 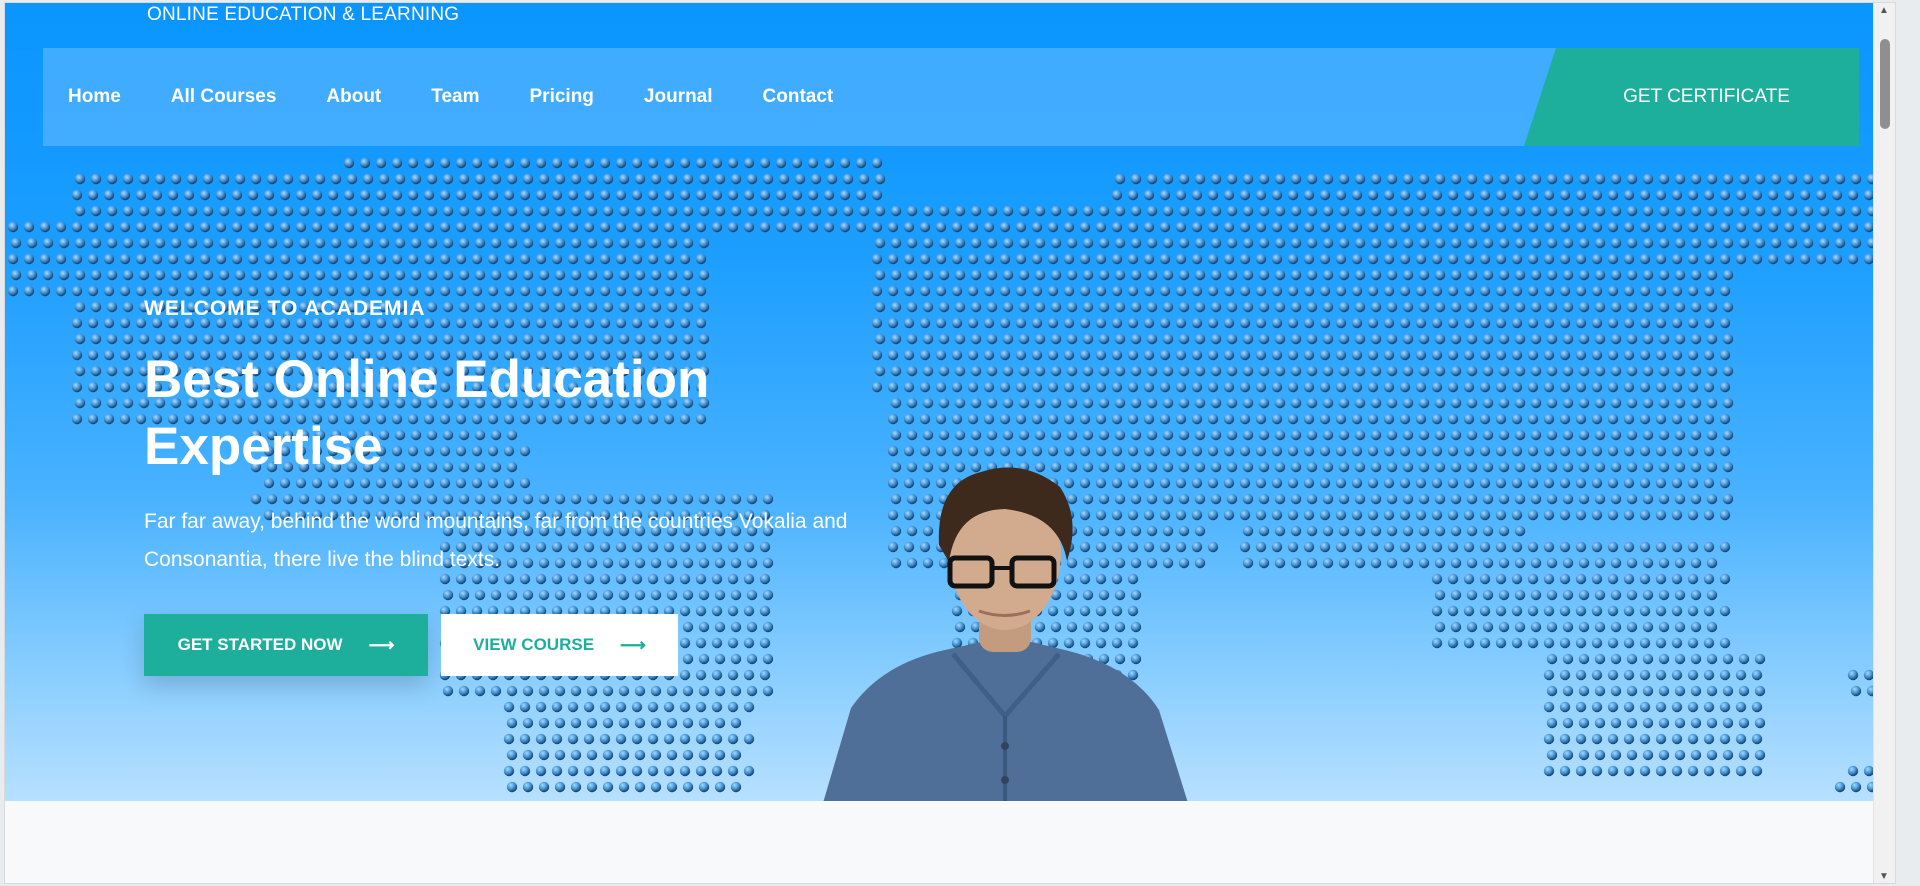 What do you see at coordinates (1884, 11) in the screenshot?
I see `scroll-up-arrow-icon: ▲` at bounding box center [1884, 11].